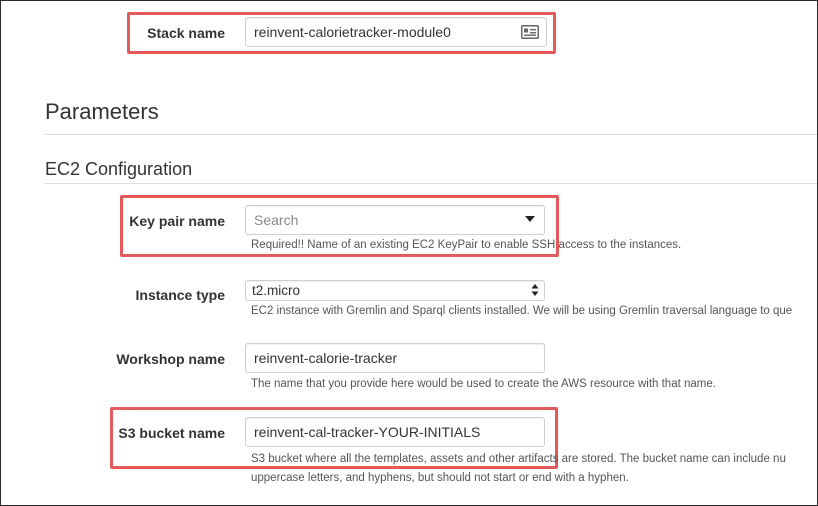  What do you see at coordinates (180, 295) in the screenshot?
I see `instance-type-label: Instance type` at bounding box center [180, 295].